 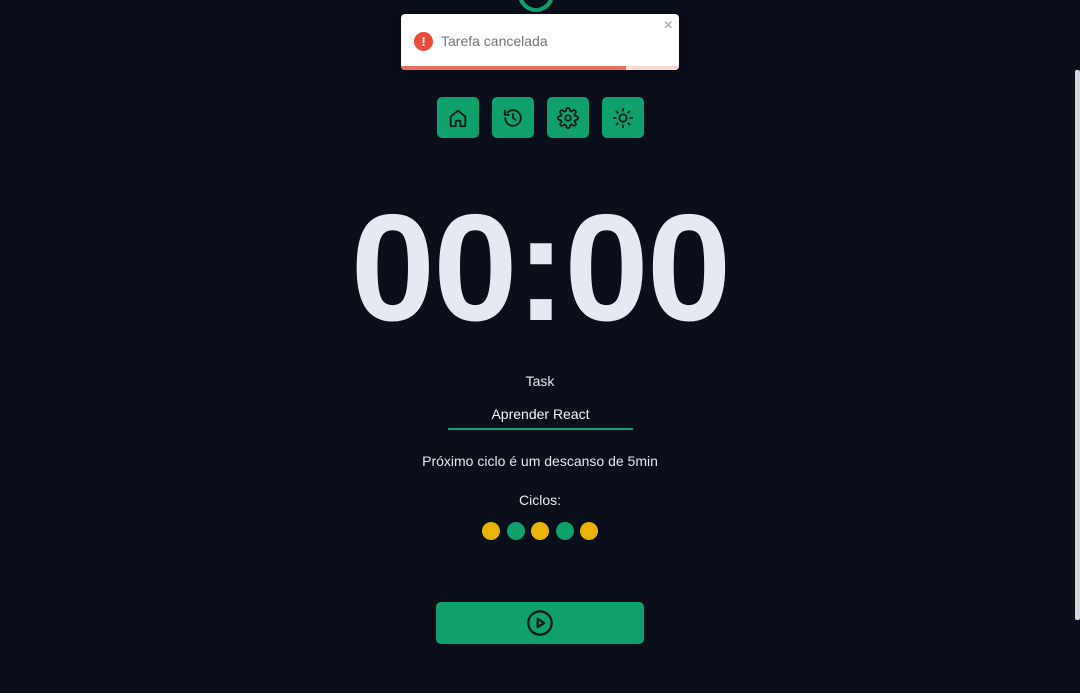 What do you see at coordinates (423, 41) in the screenshot?
I see `error-icon: !` at bounding box center [423, 41].